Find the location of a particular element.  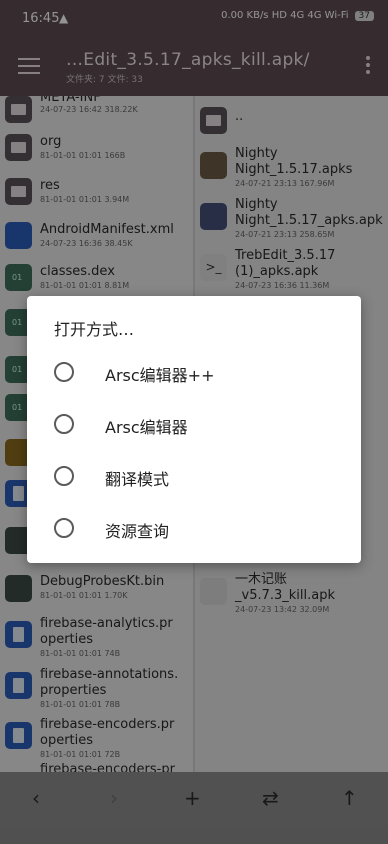

option-resource-search: 资源查询 is located at coordinates (194, 530).